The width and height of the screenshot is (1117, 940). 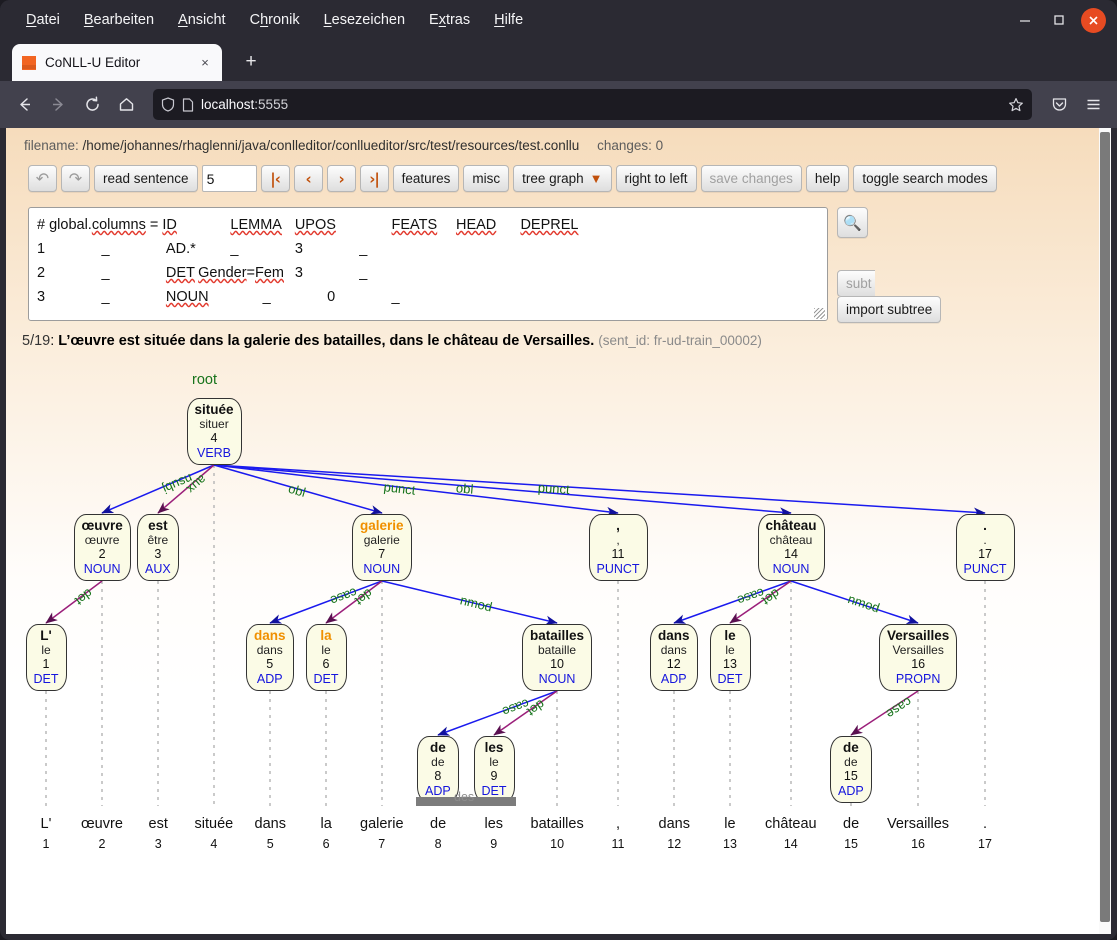 I want to click on menu-chronik: Chronik, so click(x=275, y=20).